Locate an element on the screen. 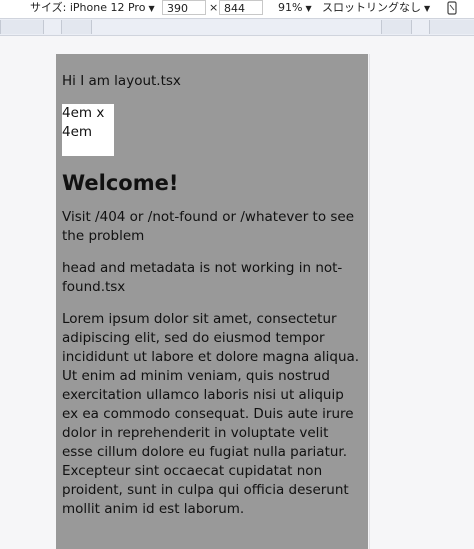 This screenshot has width=474, height=549. rotate-device-icon is located at coordinates (452, 10).